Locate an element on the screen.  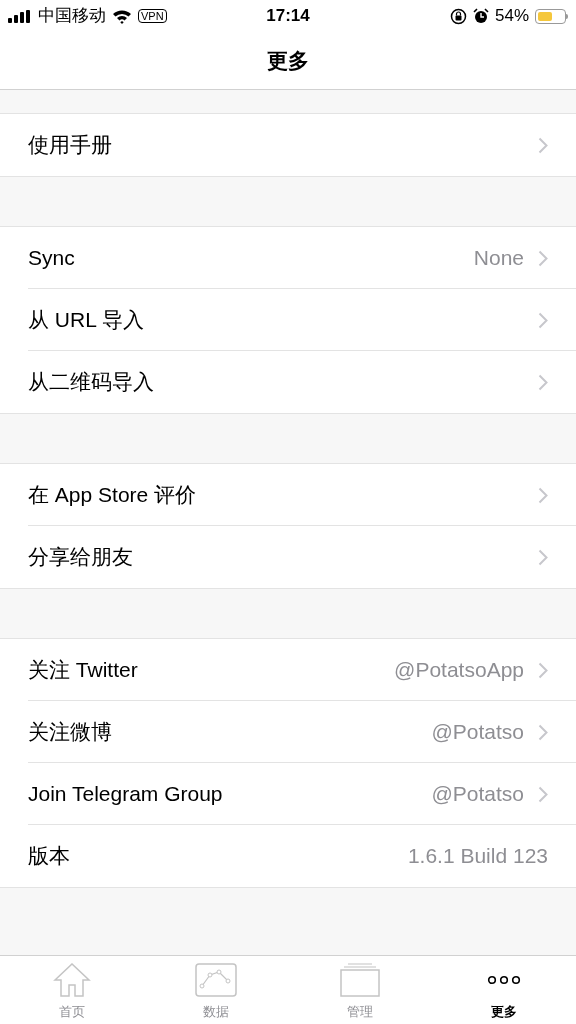
vpn-badge: VPN is located at coordinates (152, 16).